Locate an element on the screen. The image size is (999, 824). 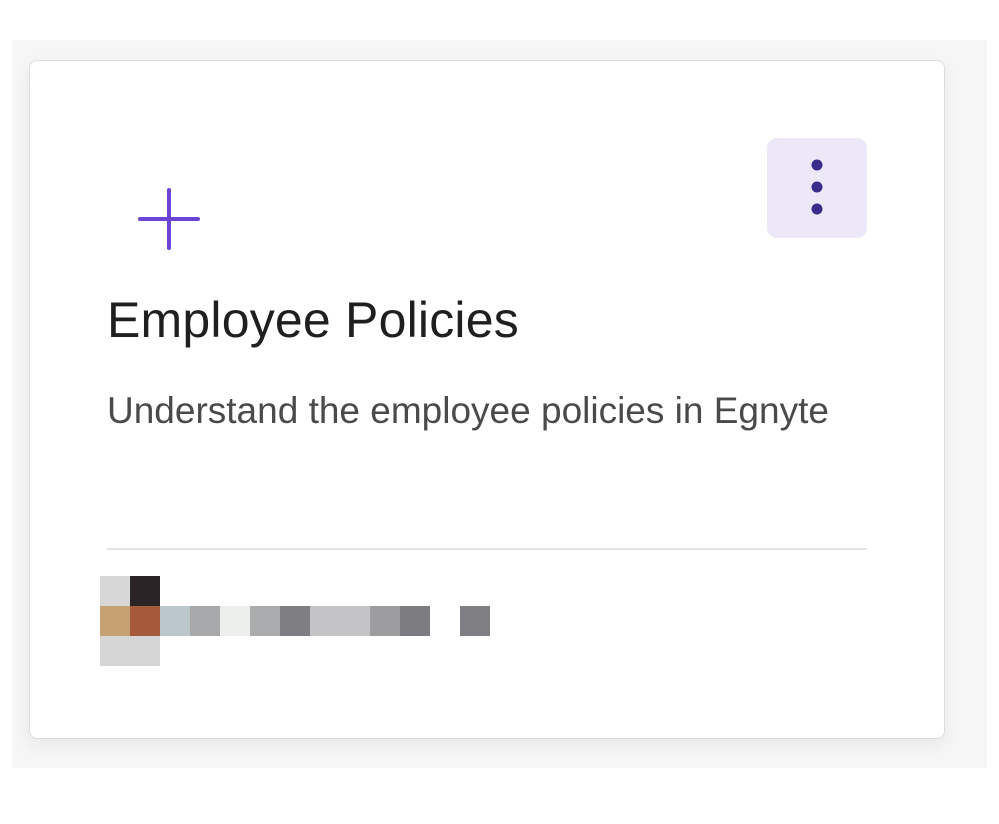
more-options-button is located at coordinates (817, 188).